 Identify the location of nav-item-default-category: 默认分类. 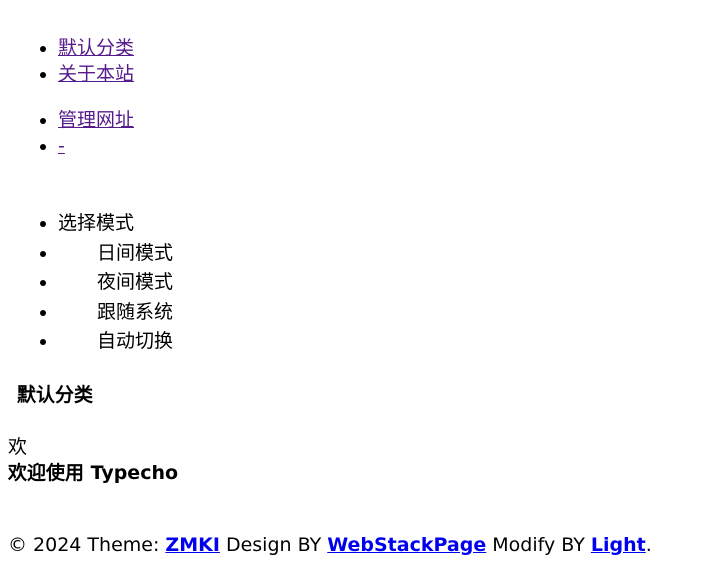
(96, 48).